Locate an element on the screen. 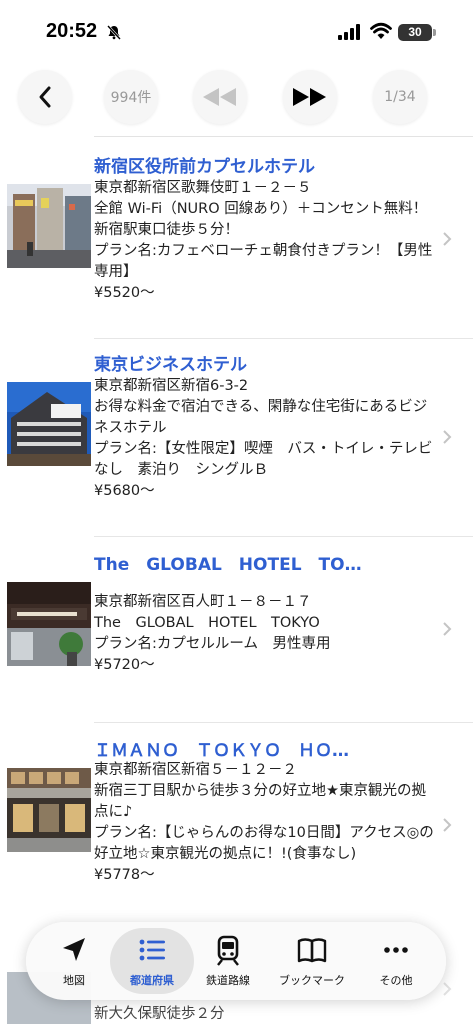 The image size is (473, 1024). tab-bookmarks: ブックマーク is located at coordinates (312, 961).